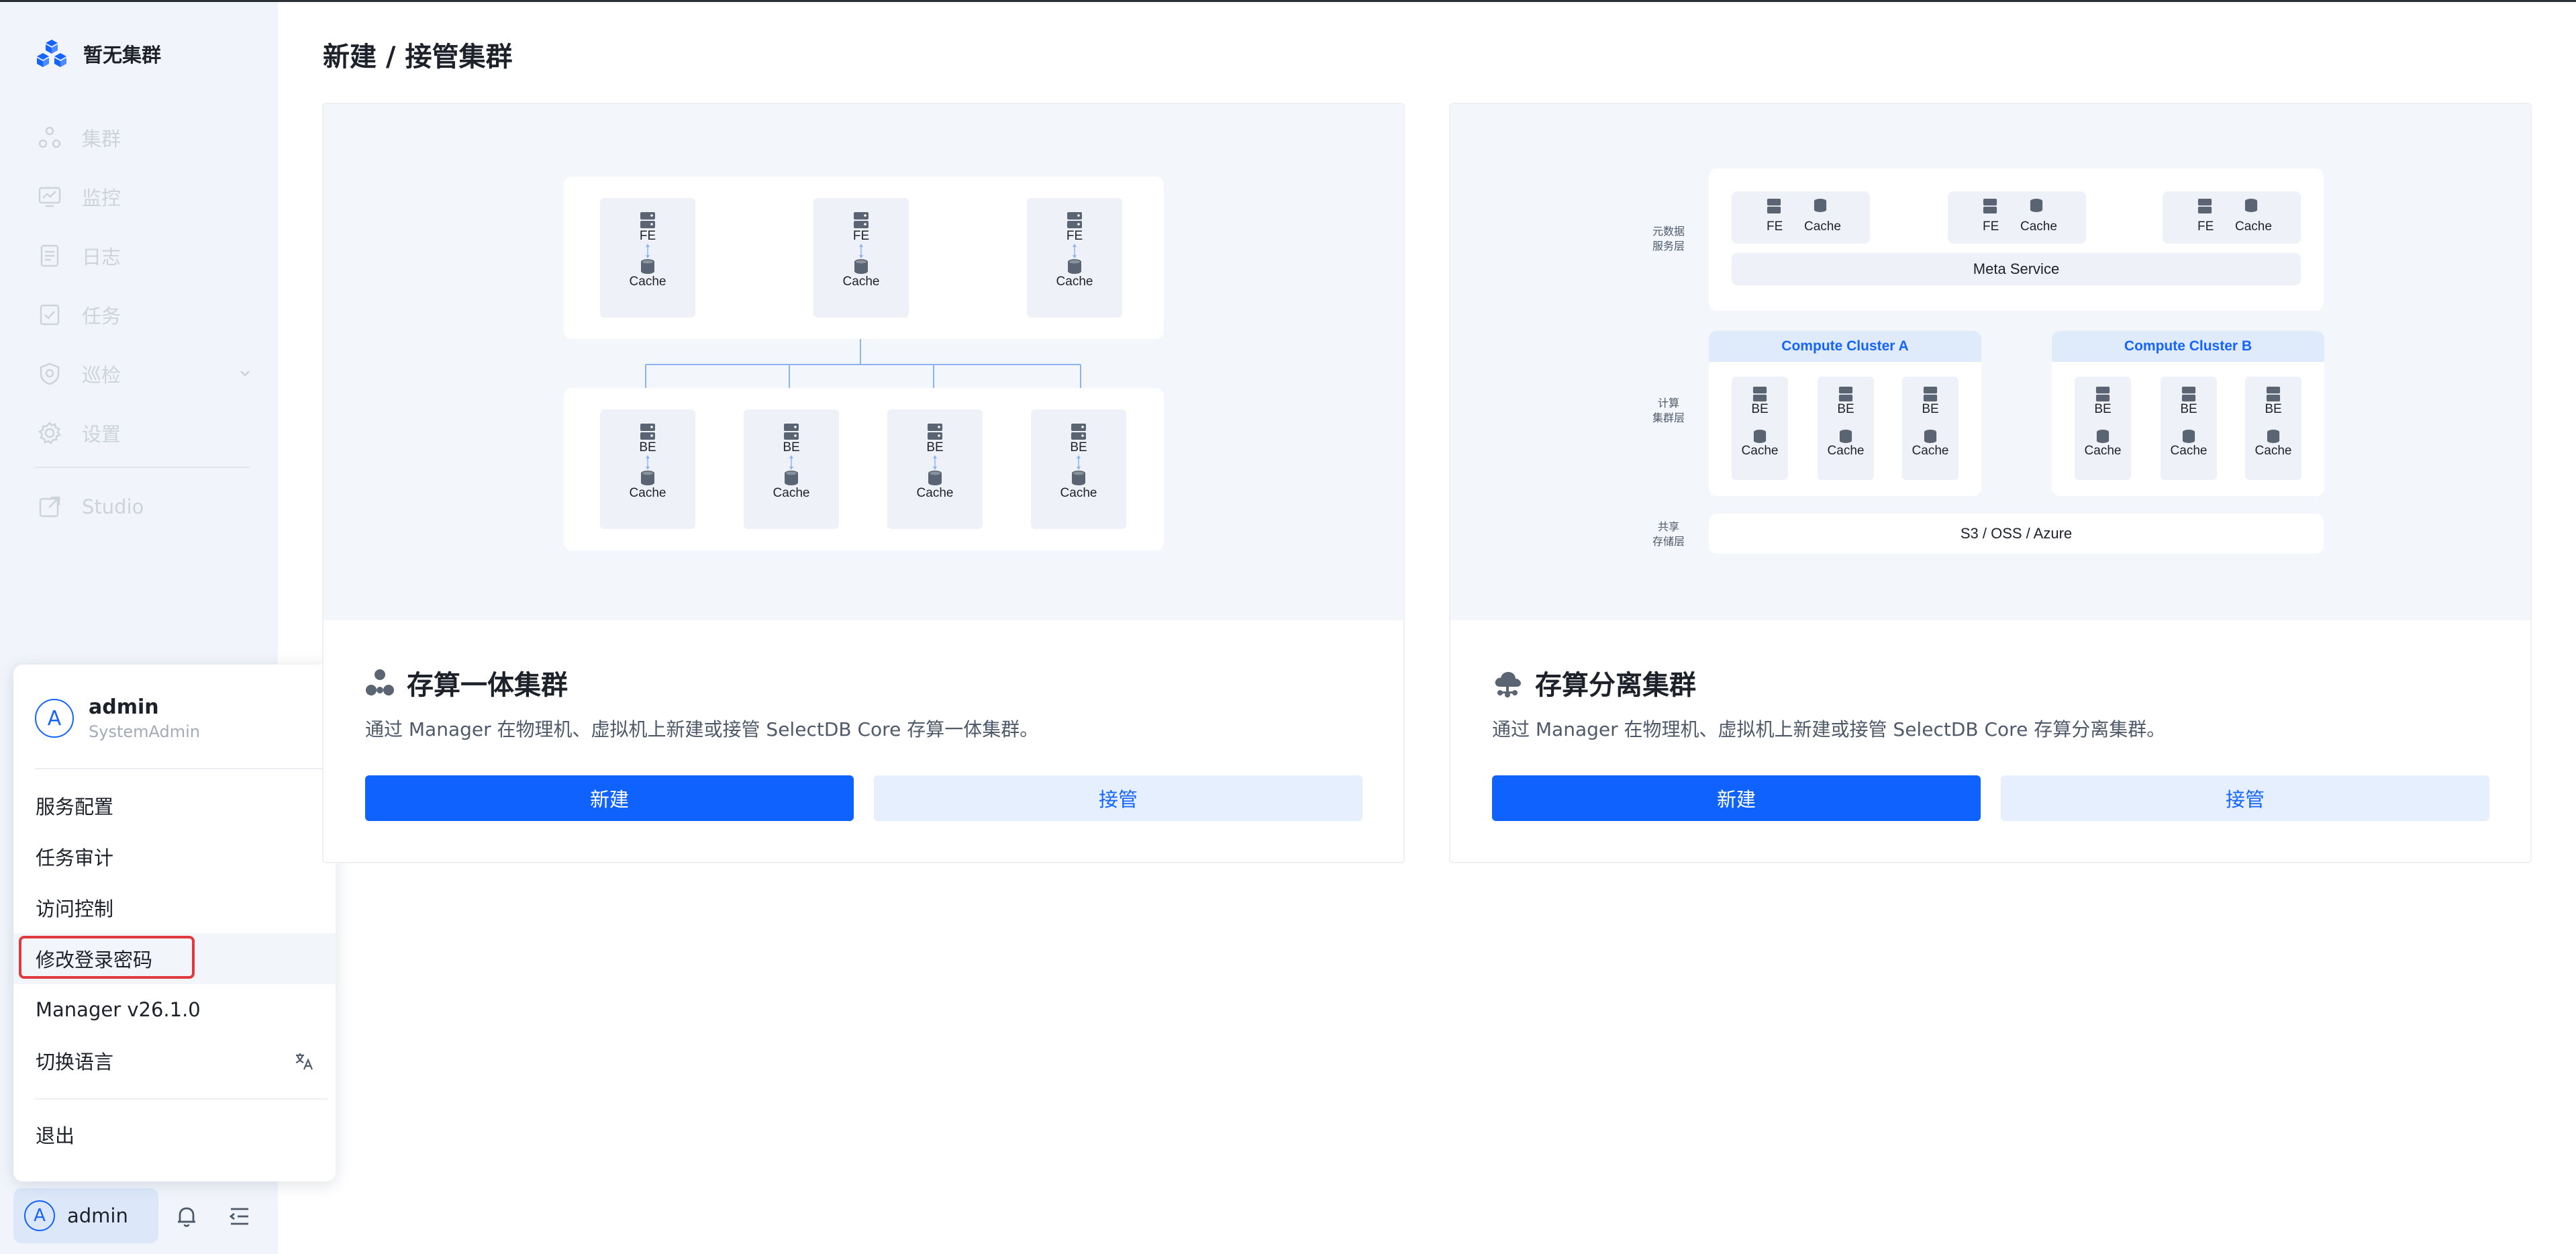  I want to click on layer-label-meta: 元数据 服务层, so click(1668, 239).